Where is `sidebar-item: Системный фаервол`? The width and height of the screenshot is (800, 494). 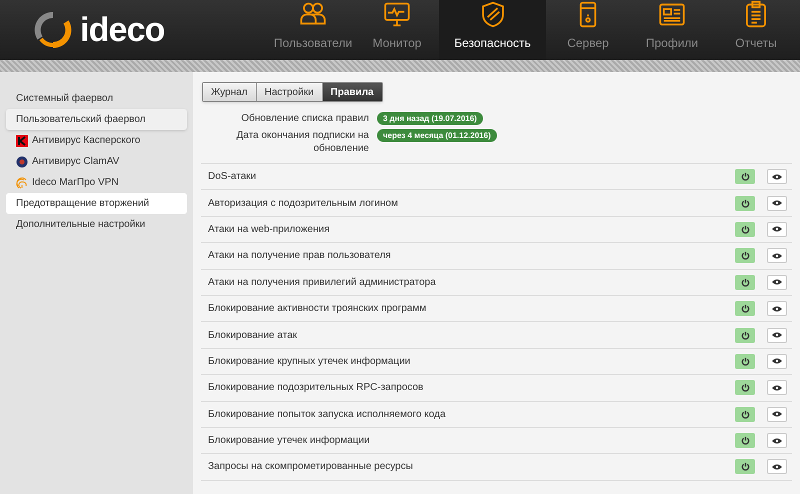
sidebar-item: Системный фаервол is located at coordinates (96, 98).